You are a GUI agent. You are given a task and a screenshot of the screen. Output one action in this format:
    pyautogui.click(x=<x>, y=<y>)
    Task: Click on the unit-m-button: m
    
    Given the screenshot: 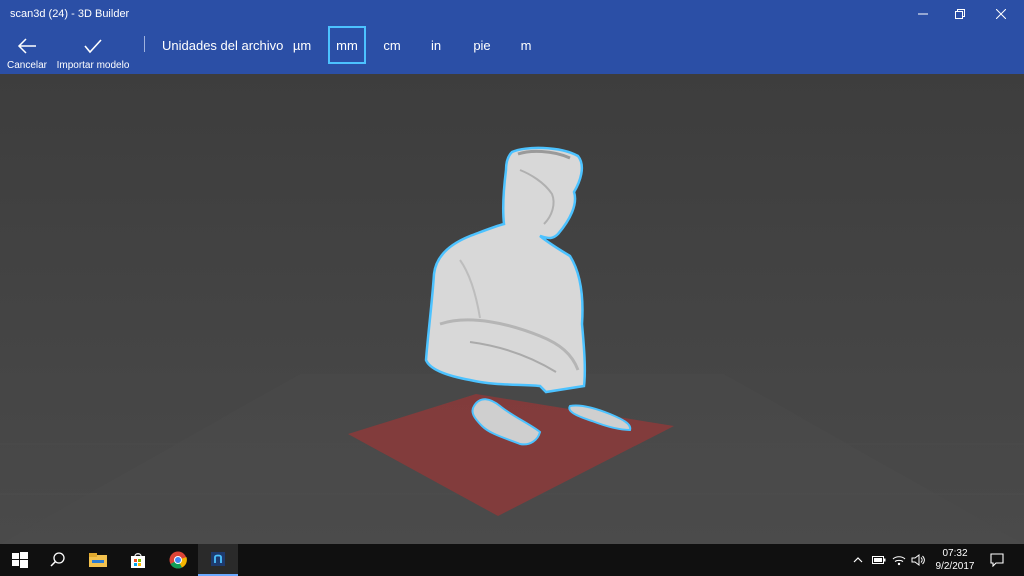 What is the action you would take?
    pyautogui.click(x=526, y=45)
    